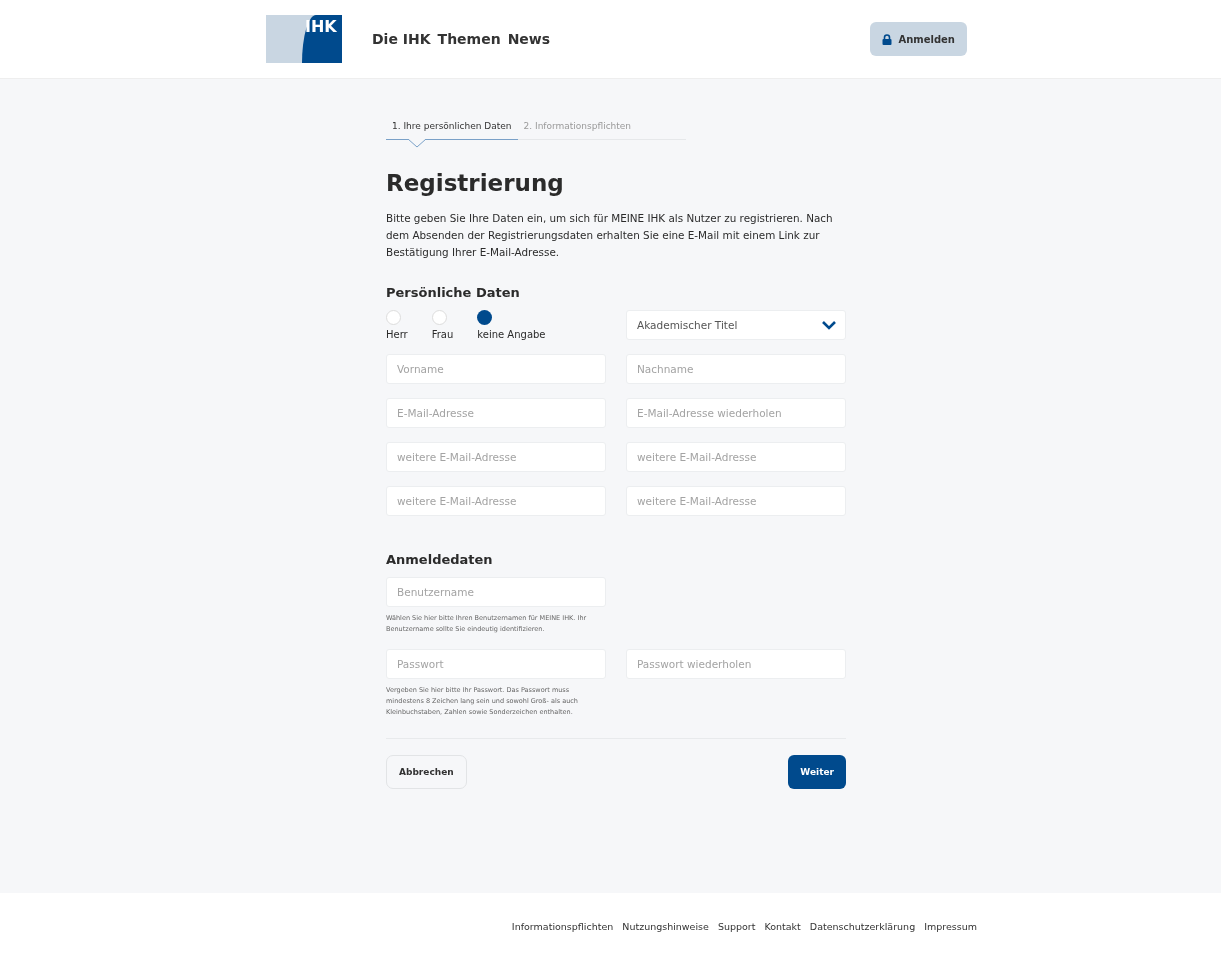  Describe the element at coordinates (736, 325) in the screenshot. I see `title-select: Akademischer Titel` at that location.